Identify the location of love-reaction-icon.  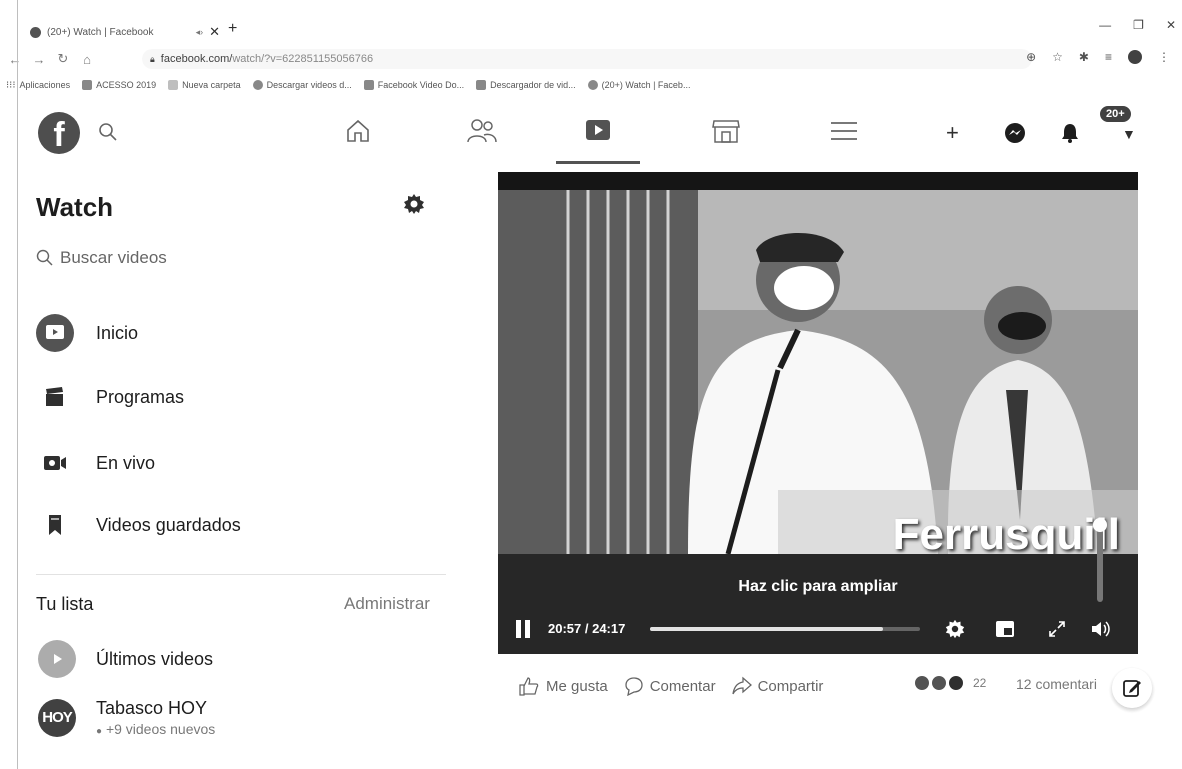
(939, 683).